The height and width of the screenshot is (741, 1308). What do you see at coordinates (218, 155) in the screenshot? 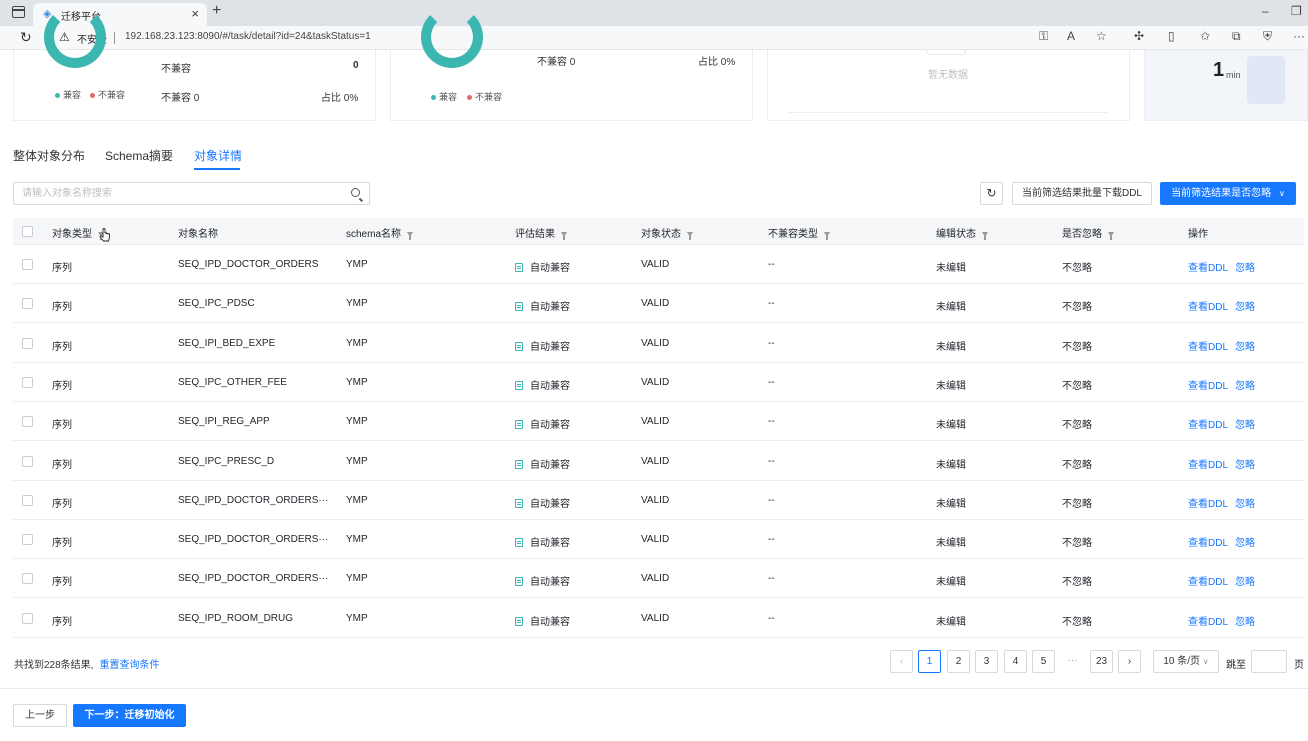
I see `tab-object-detail: 对象详情` at bounding box center [218, 155].